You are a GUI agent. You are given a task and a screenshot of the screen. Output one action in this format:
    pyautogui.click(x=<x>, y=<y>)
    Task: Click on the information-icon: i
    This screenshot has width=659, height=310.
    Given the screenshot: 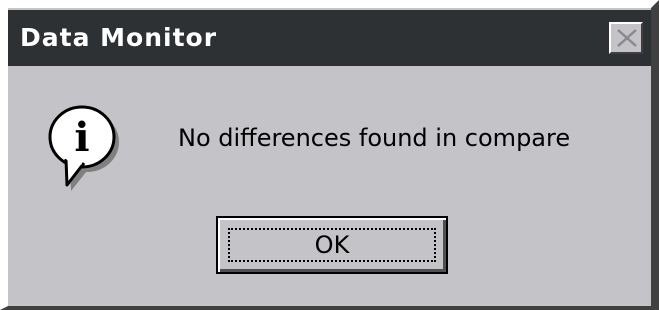 What is the action you would take?
    pyautogui.click(x=83, y=148)
    